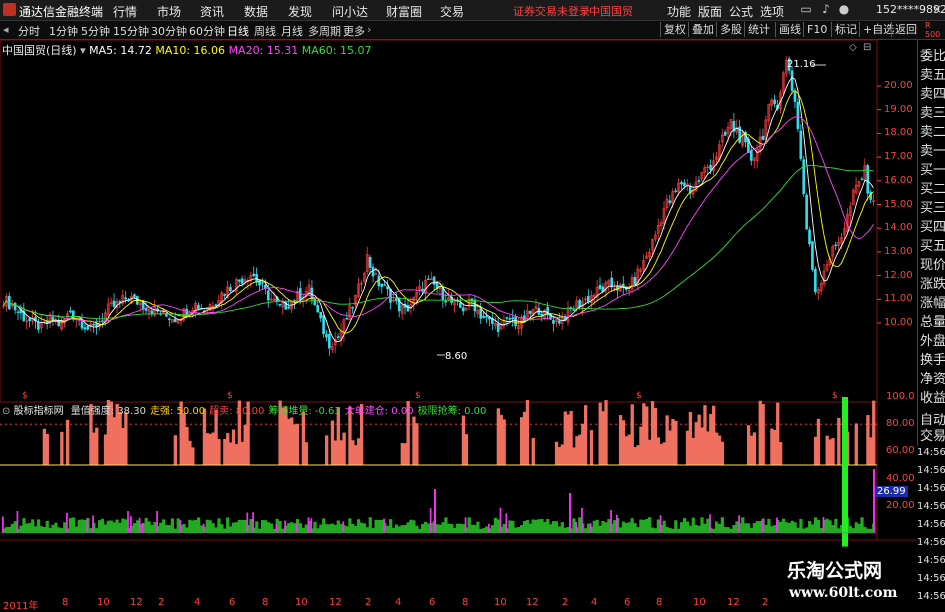  What do you see at coordinates (758, 29) in the screenshot?
I see `stats-button: 统计` at bounding box center [758, 29].